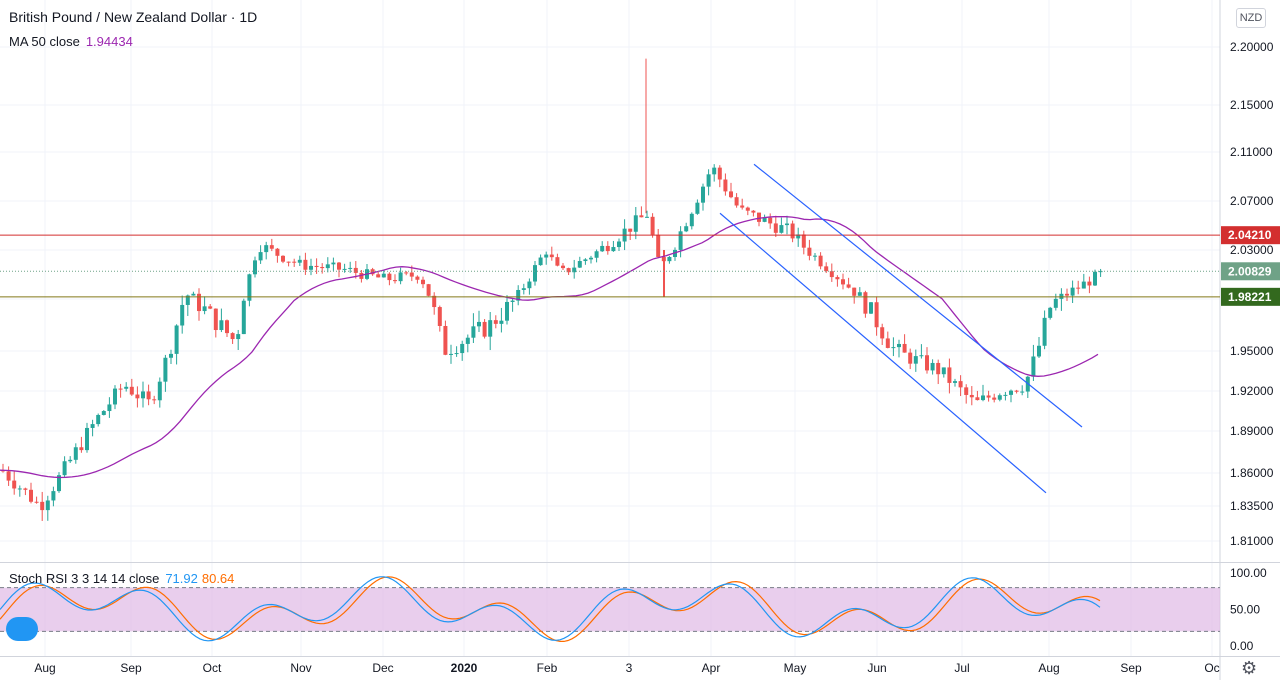 The width and height of the screenshot is (1280, 685). I want to click on price-tick-label: 1.89000, so click(1252, 431).